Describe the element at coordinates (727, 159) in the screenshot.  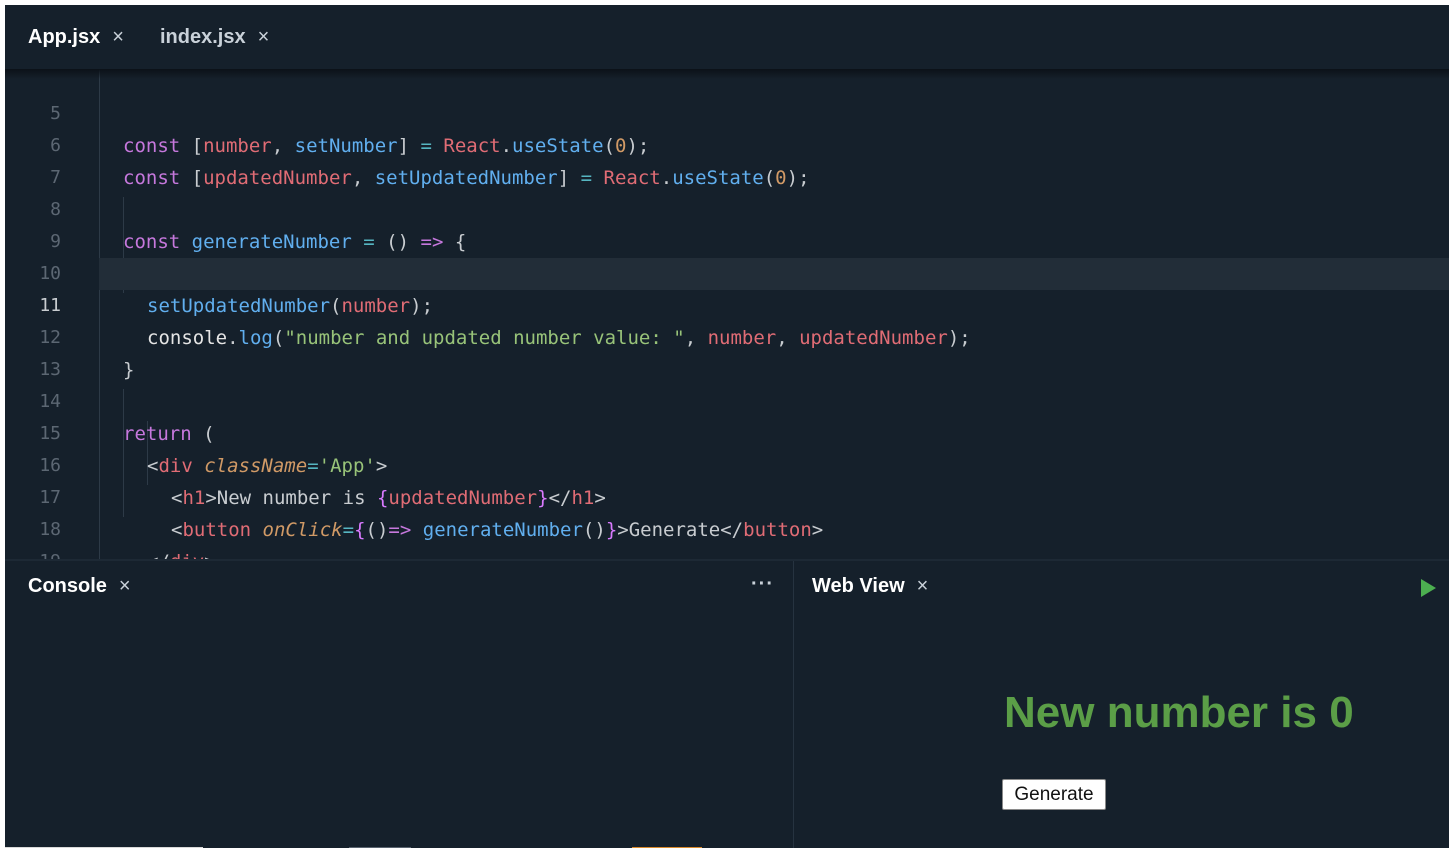
I see `code-line: 7` at that location.